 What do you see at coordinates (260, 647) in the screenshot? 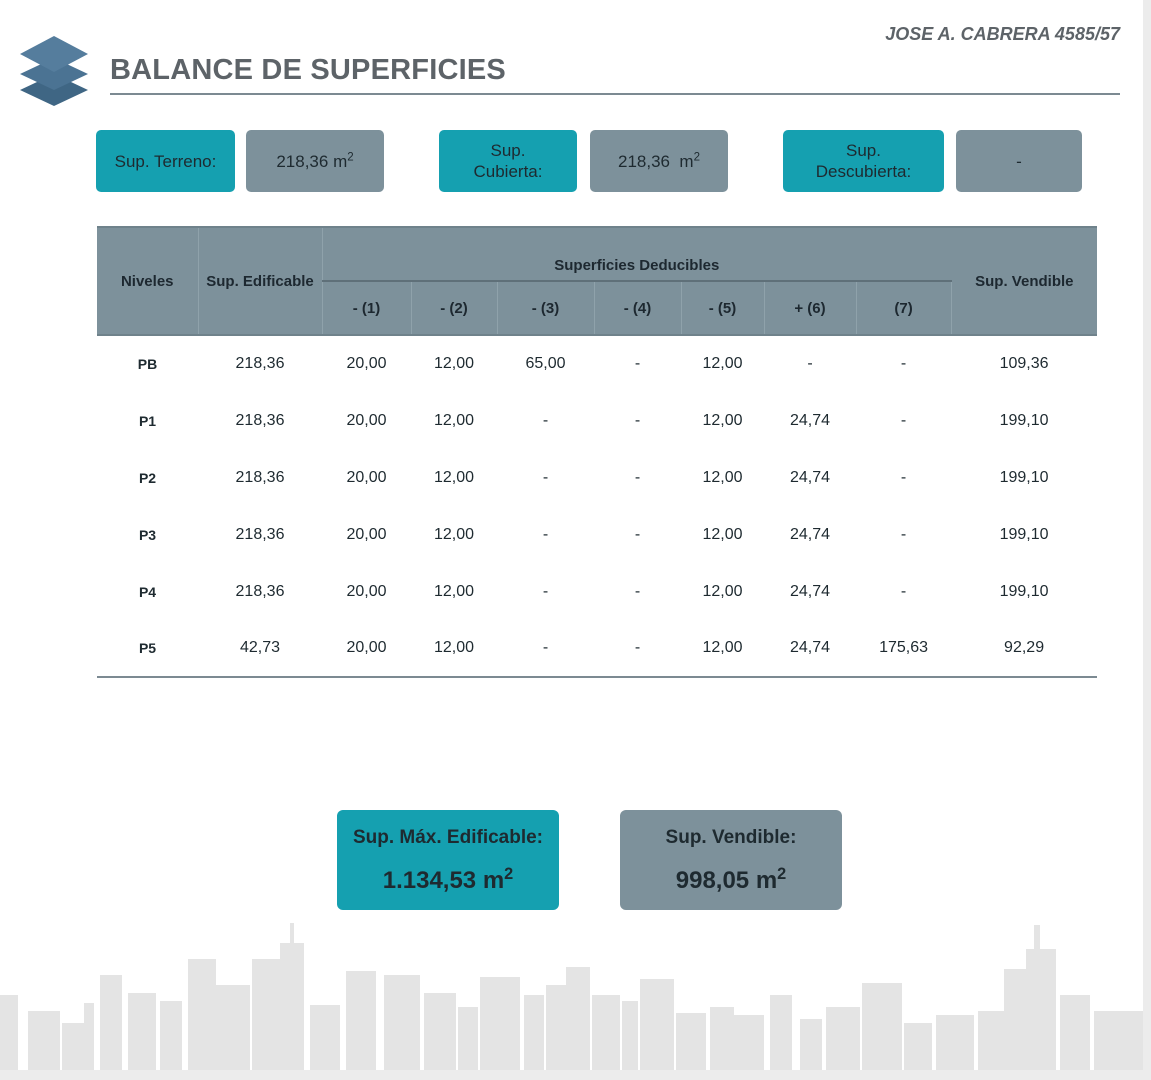
I see `value-cell: 42,73` at bounding box center [260, 647].